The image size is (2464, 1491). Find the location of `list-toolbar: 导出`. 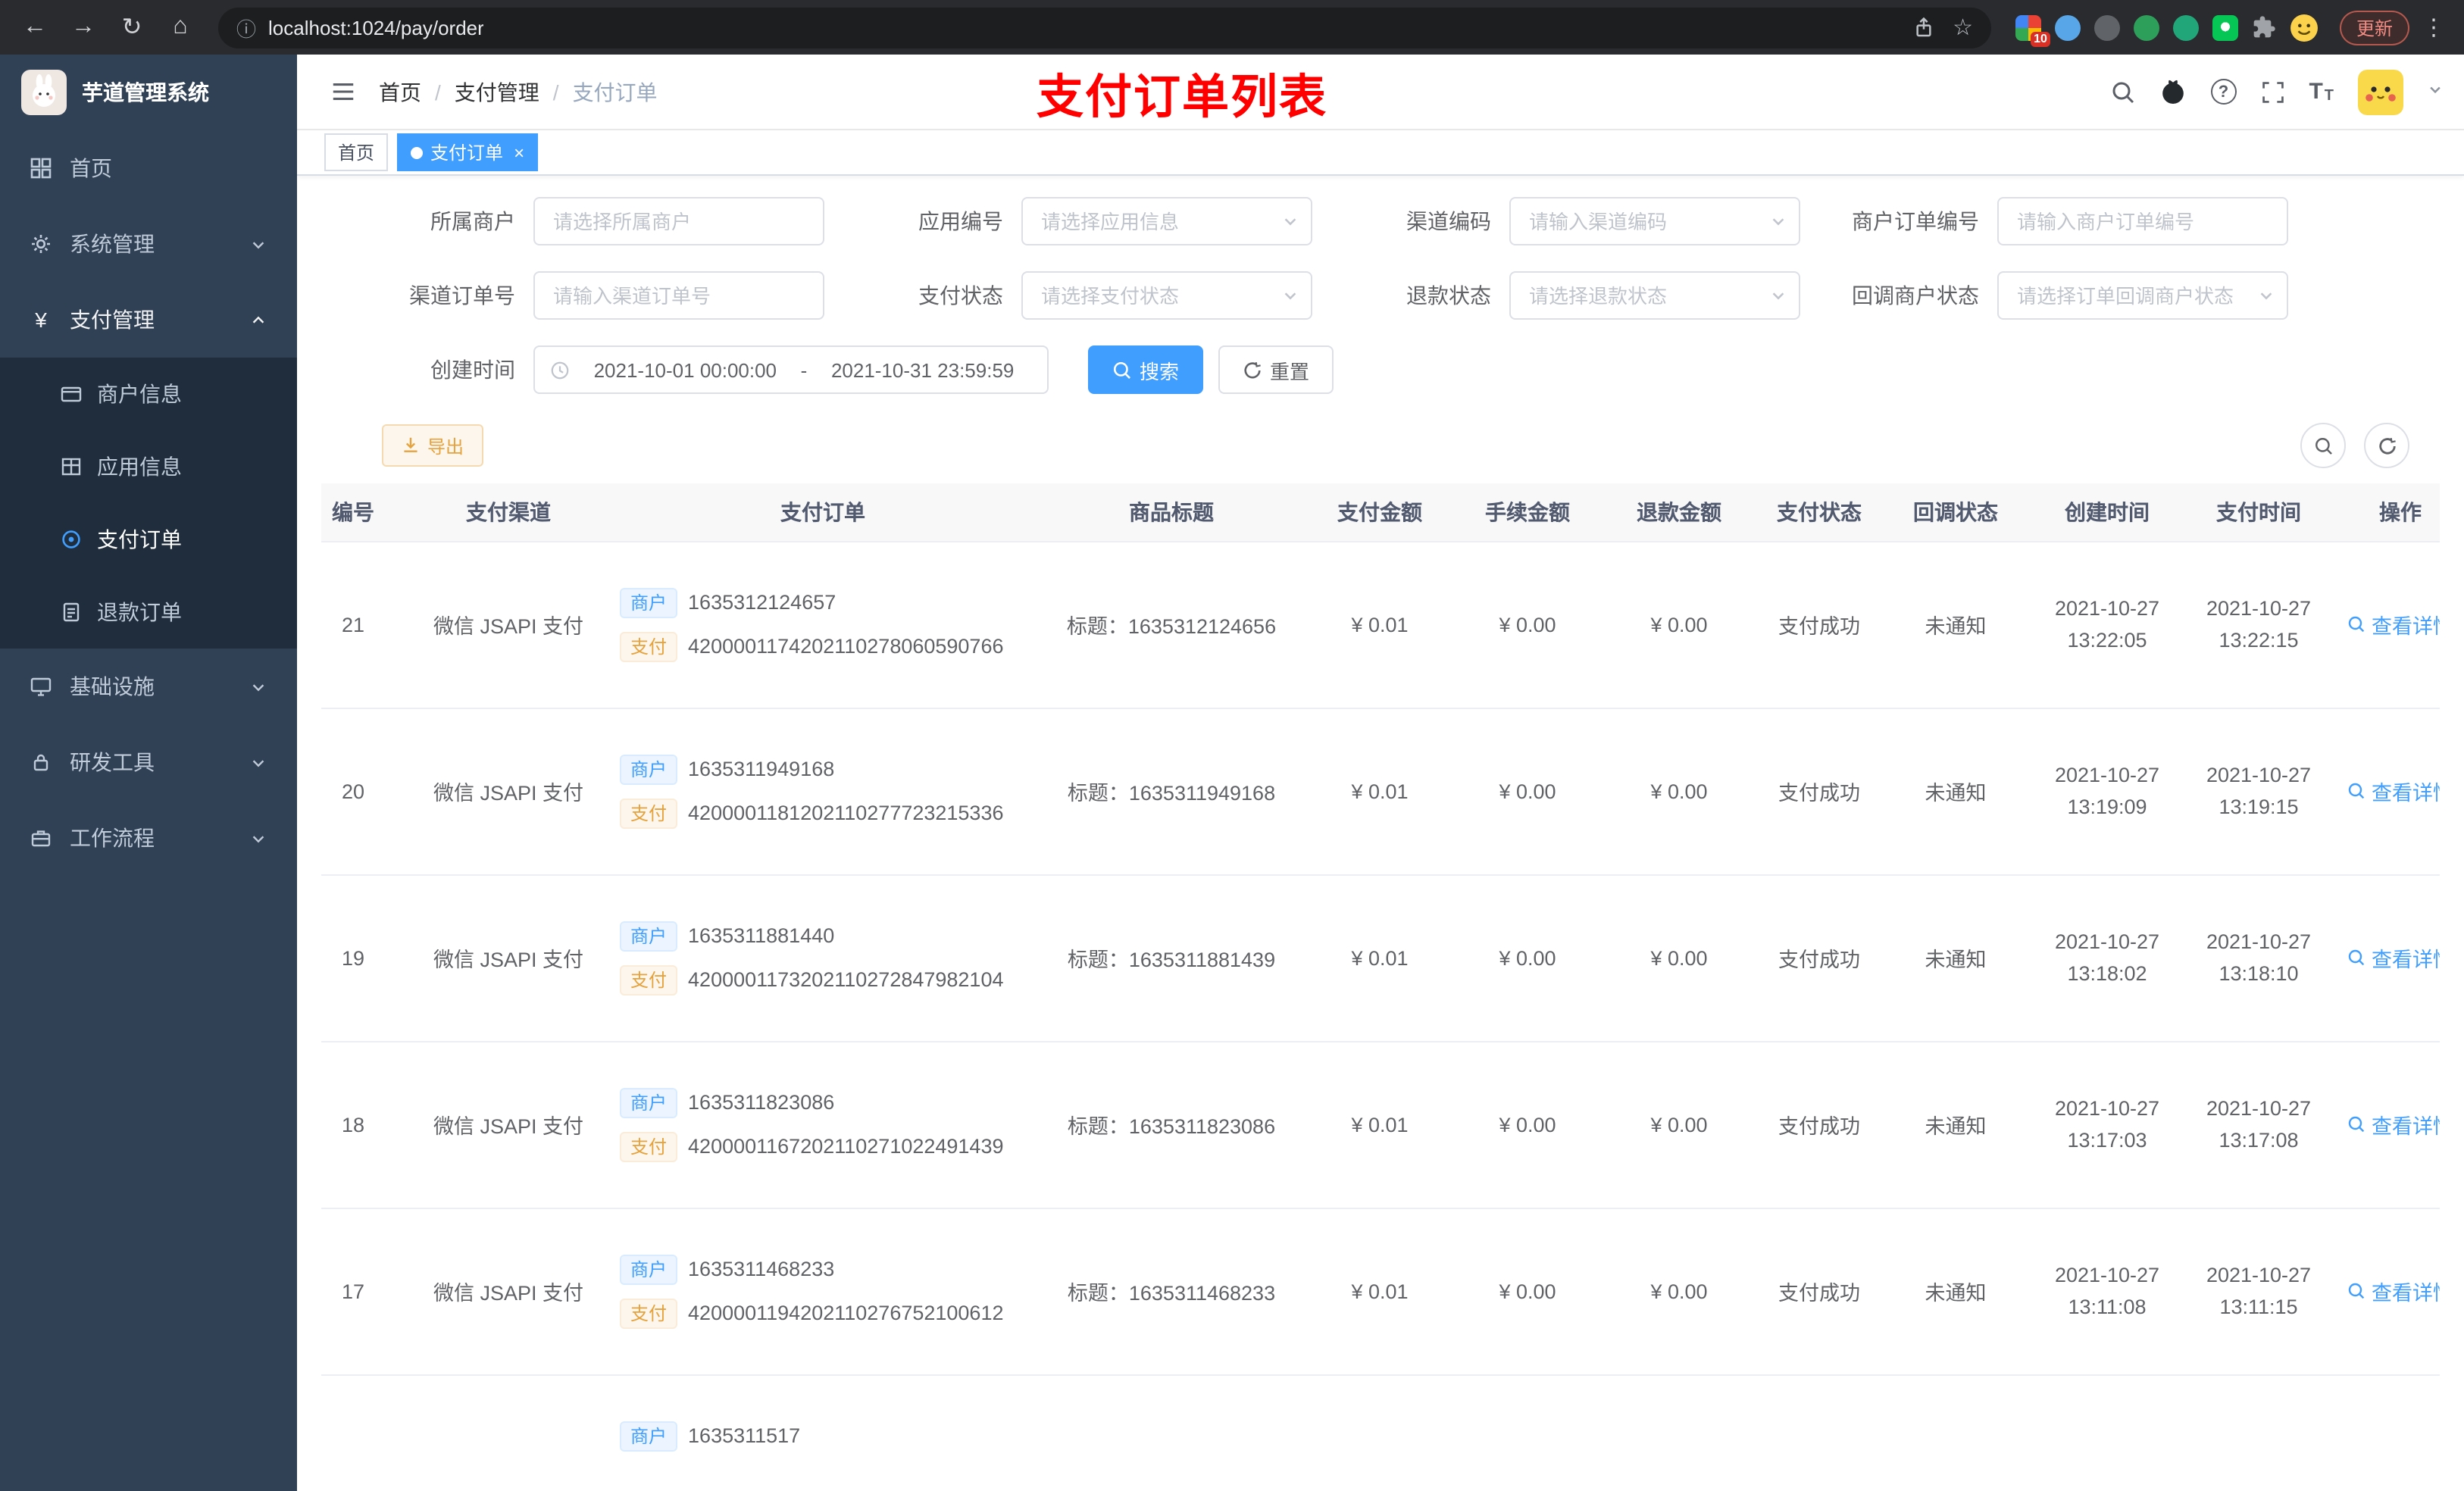

list-toolbar: 导出 is located at coordinates (1380, 451).